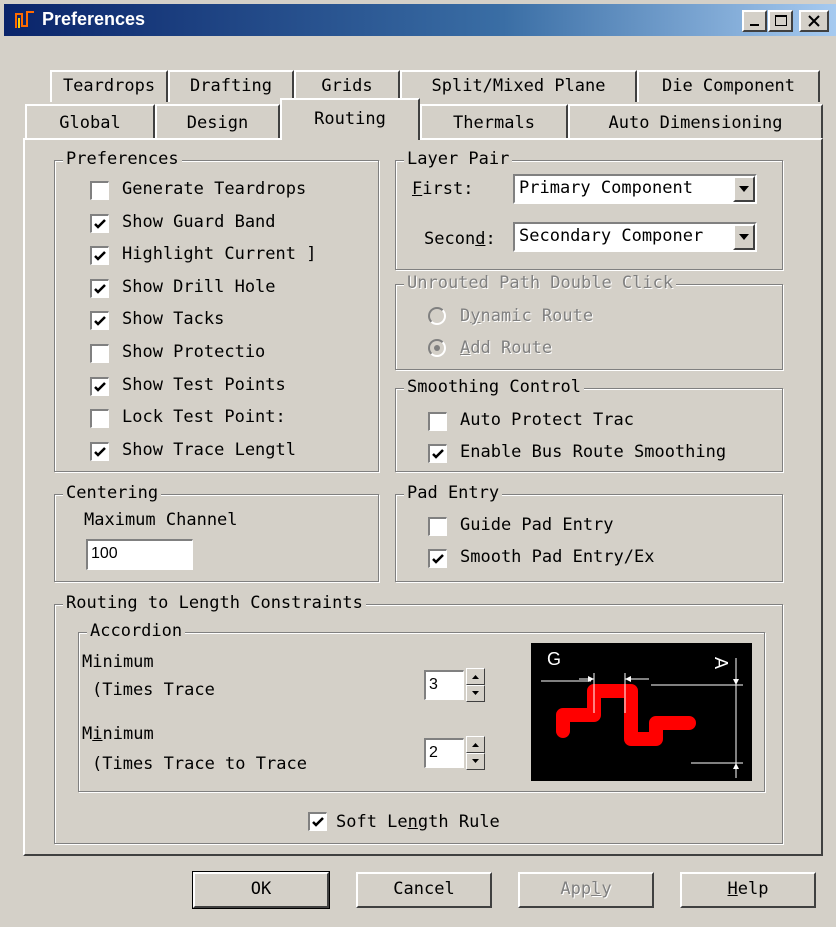  What do you see at coordinates (231, 86) in the screenshot?
I see `tab-drafting: Drafting` at bounding box center [231, 86].